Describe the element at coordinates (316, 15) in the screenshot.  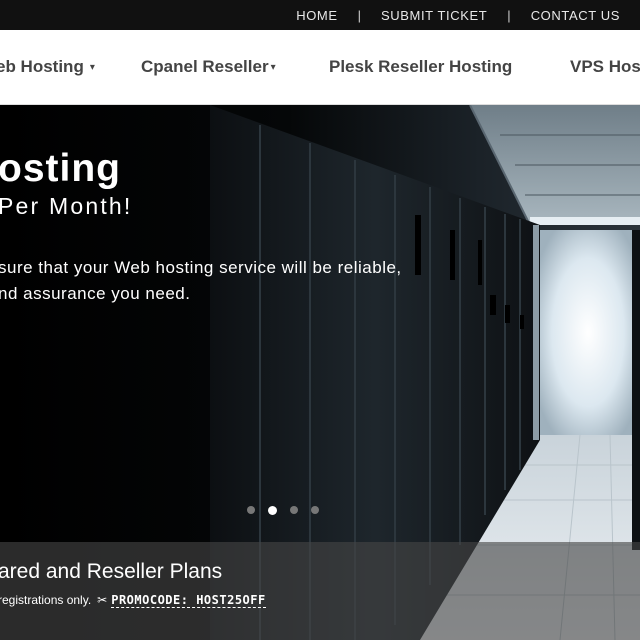
I see `top-link-home: HOME` at that location.